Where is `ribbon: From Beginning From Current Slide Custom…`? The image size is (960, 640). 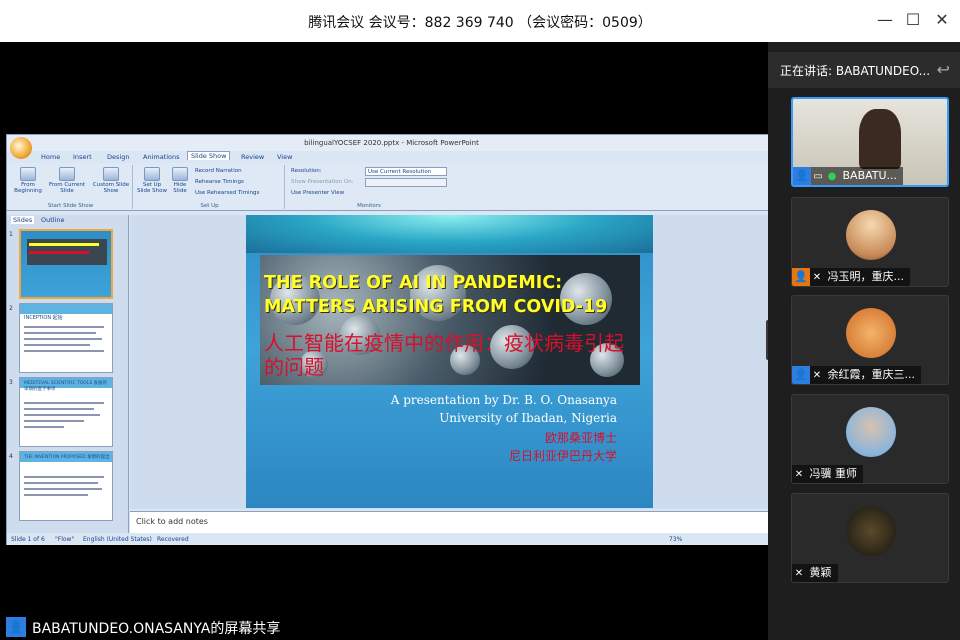
ribbon: From Beginning From Current Slide Custom… is located at coordinates (391, 187).